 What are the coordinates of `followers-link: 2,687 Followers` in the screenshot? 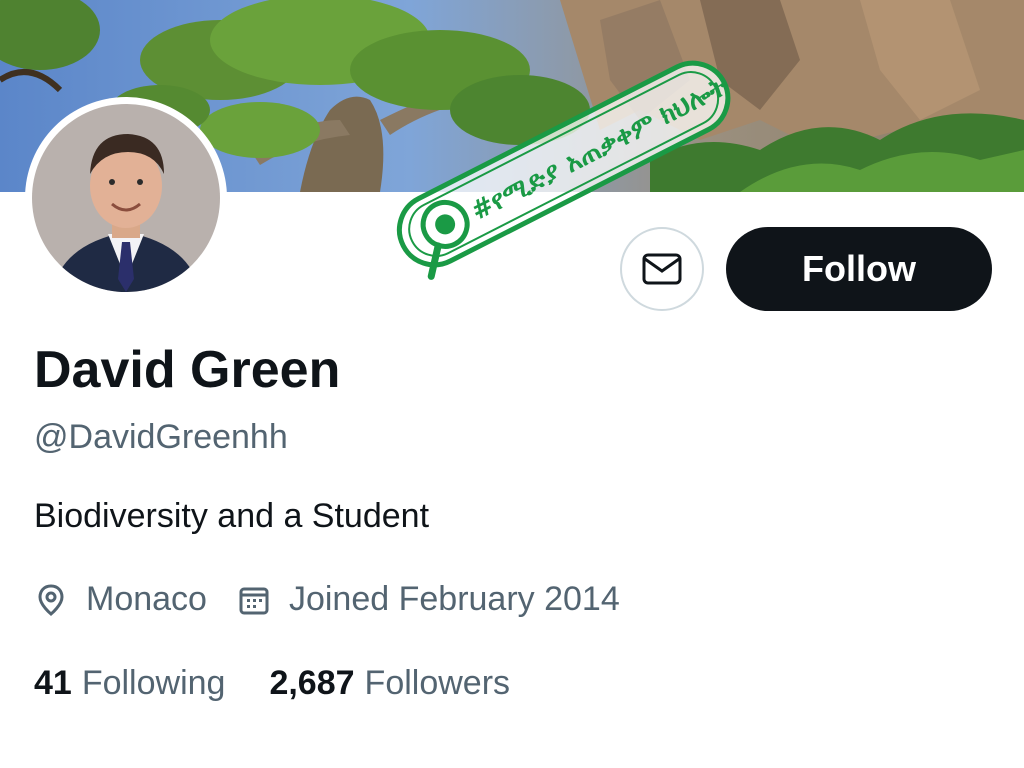 It's located at (389, 683).